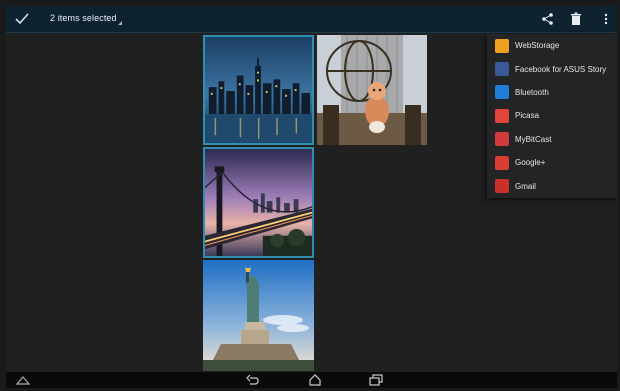  What do you see at coordinates (537, 46) in the screenshot?
I see `menu-item-label: WebStorage` at bounding box center [537, 46].